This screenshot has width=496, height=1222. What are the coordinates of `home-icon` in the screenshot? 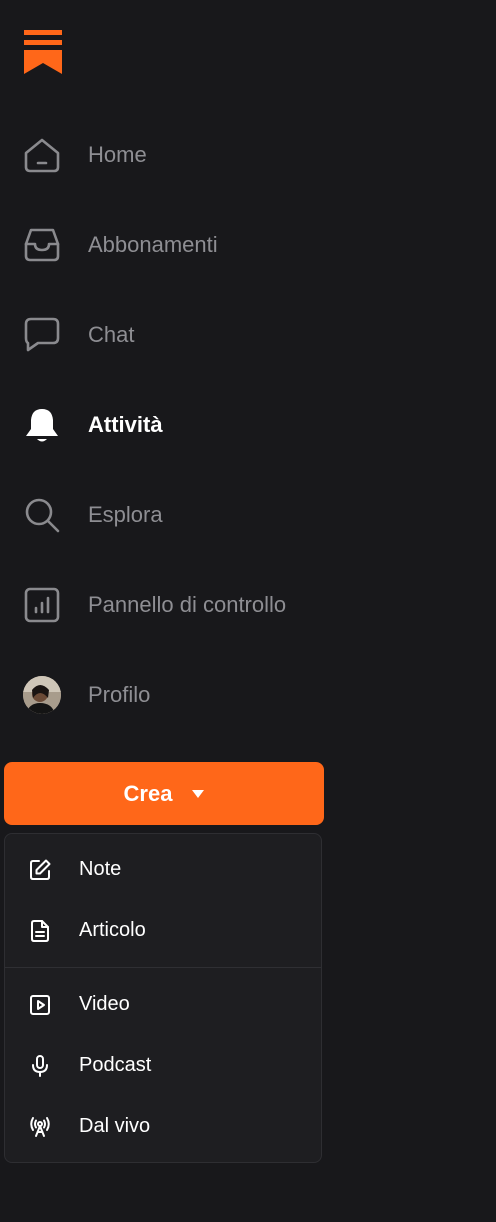 It's located at (42, 155).